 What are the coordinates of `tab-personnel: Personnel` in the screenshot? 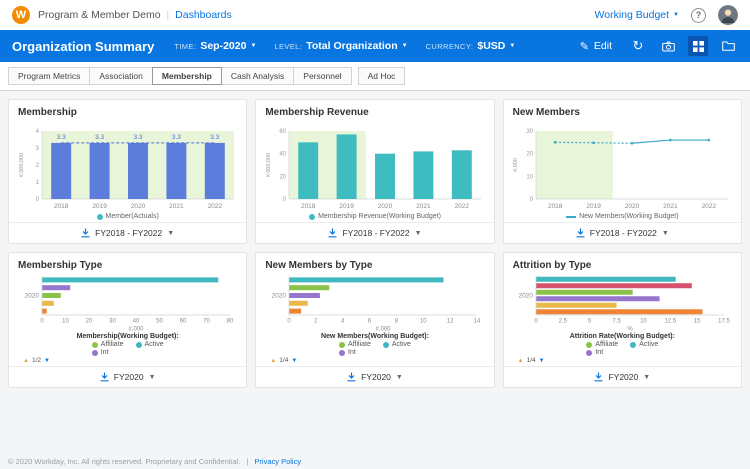 It's located at (322, 76).